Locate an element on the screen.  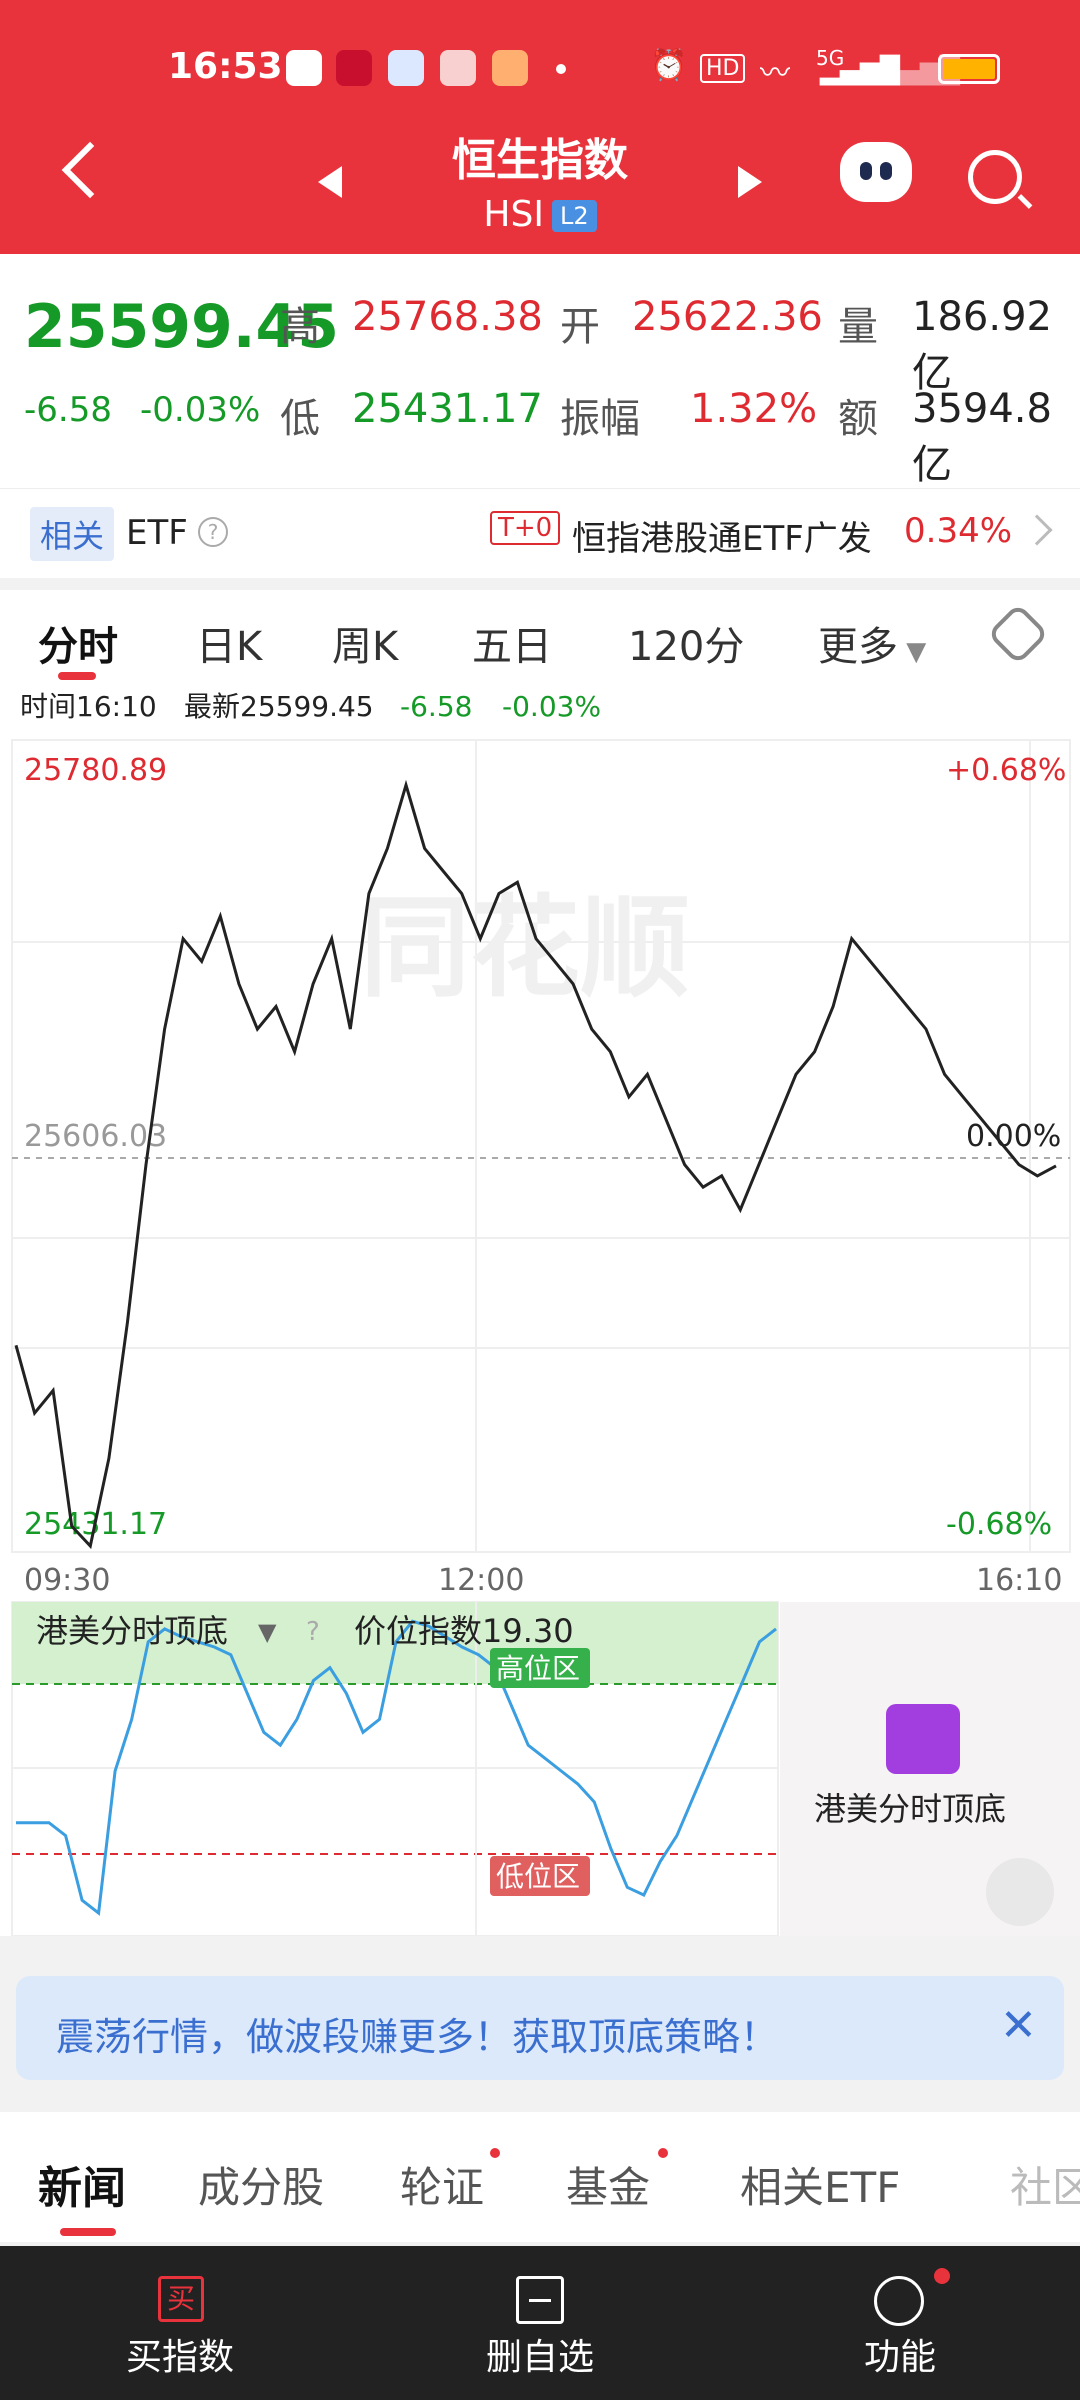
etf-name: 恒指港股通ETF广发 is located at coordinates (722, 539).